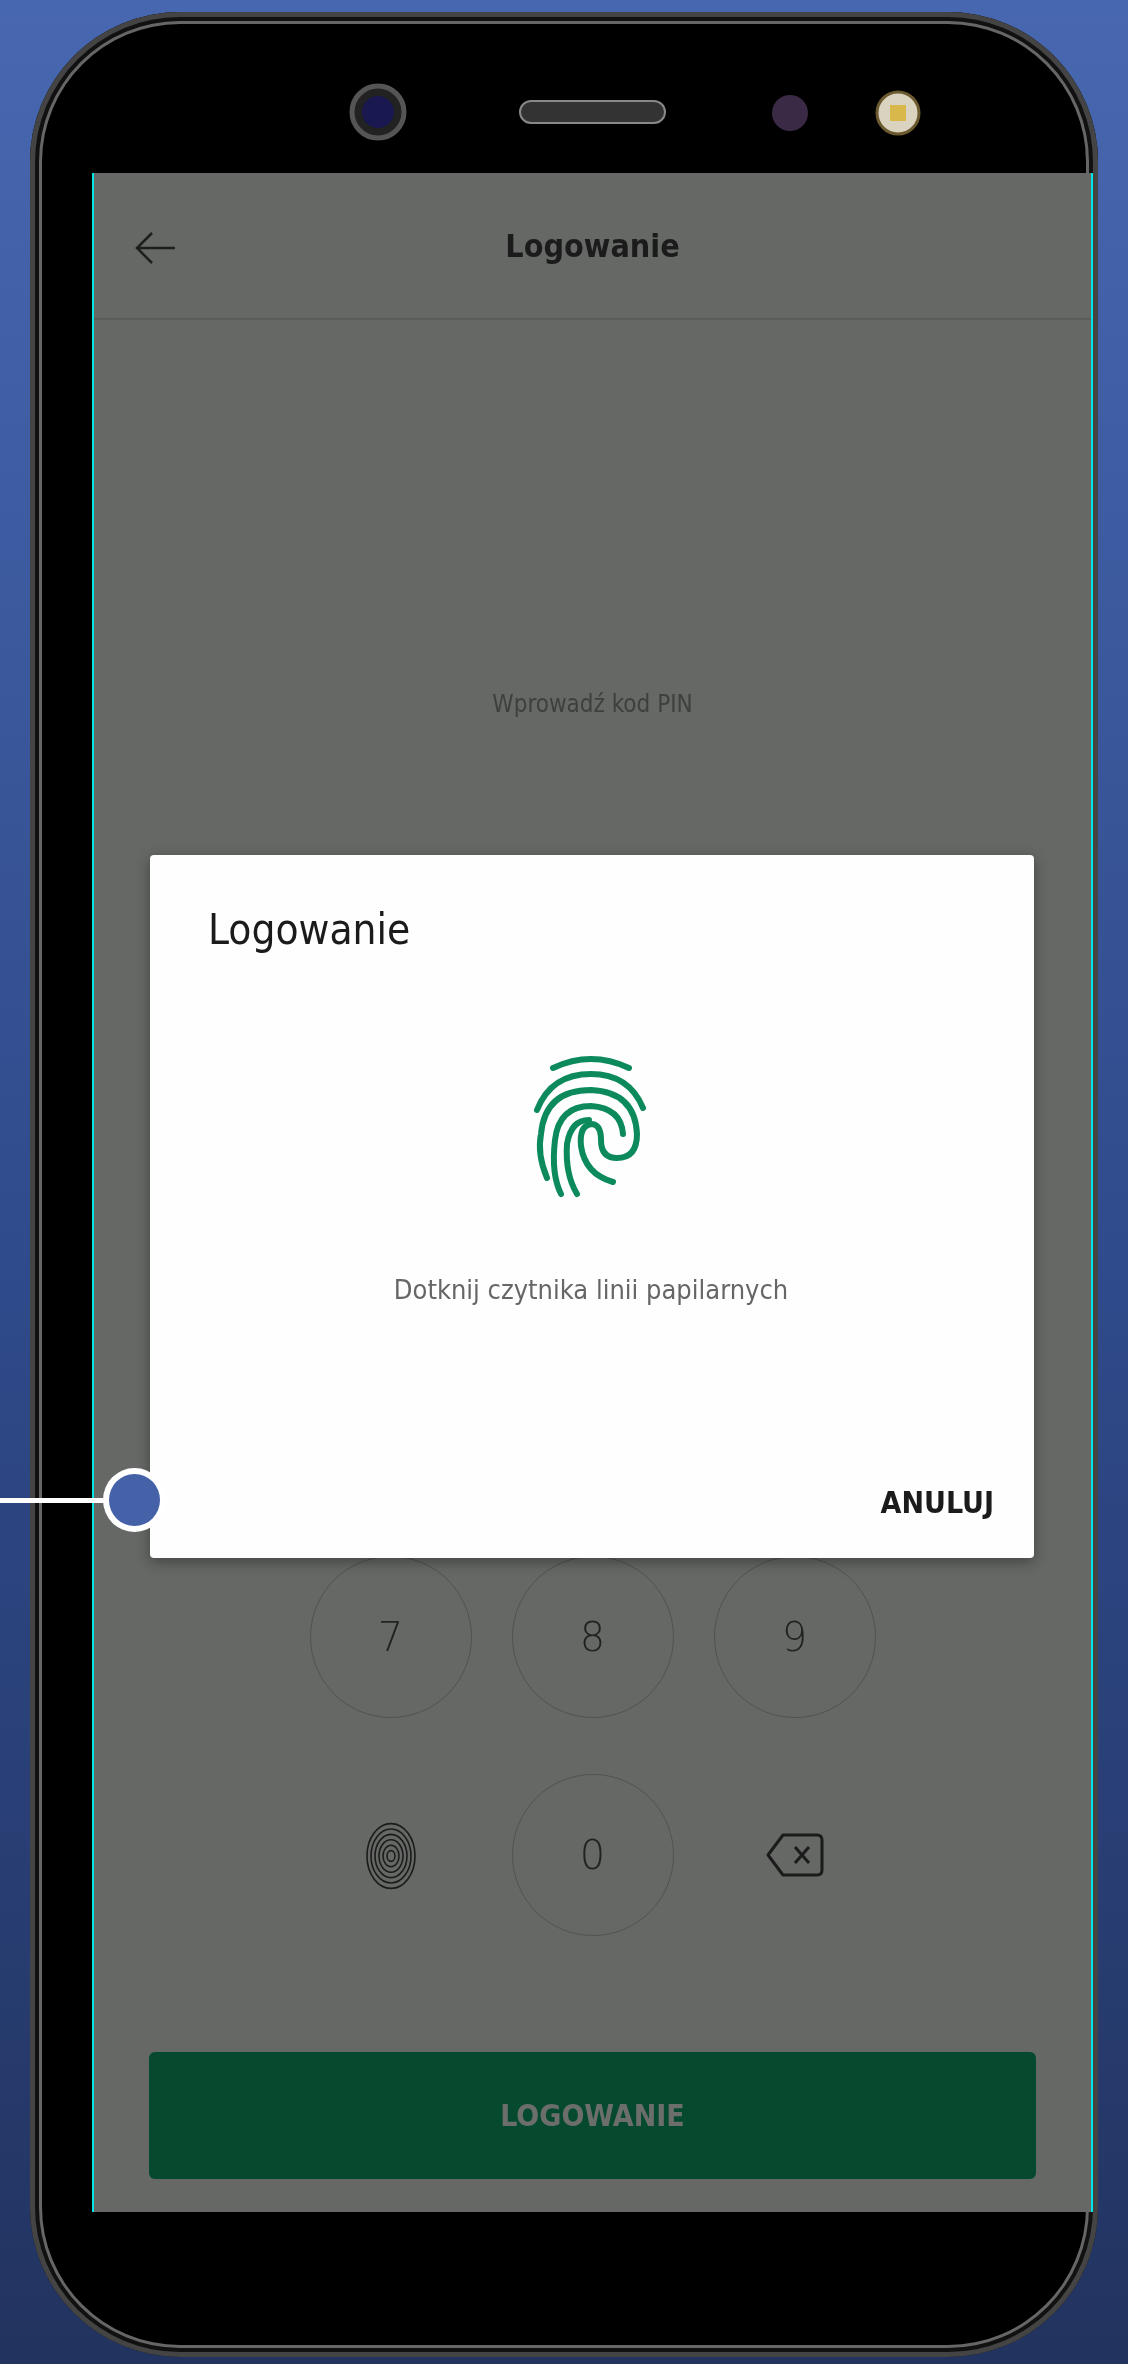 This screenshot has height=2364, width=1128. I want to click on dialog-message: Dotknij czytnika linii papilarnych, so click(591, 1289).